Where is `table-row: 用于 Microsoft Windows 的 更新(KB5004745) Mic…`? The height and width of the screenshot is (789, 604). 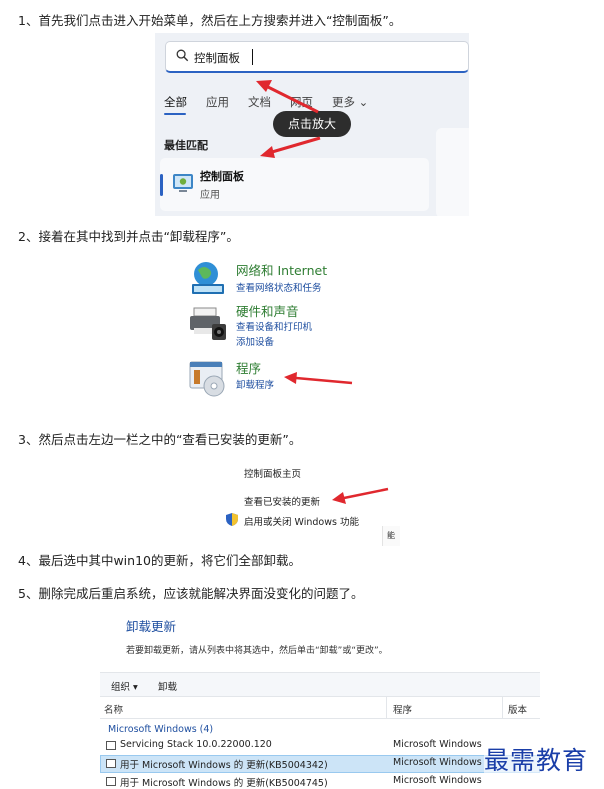
table-row: 用于 Microsoft Windows 的 更新(KB5004745) Mic… is located at coordinates (320, 781).